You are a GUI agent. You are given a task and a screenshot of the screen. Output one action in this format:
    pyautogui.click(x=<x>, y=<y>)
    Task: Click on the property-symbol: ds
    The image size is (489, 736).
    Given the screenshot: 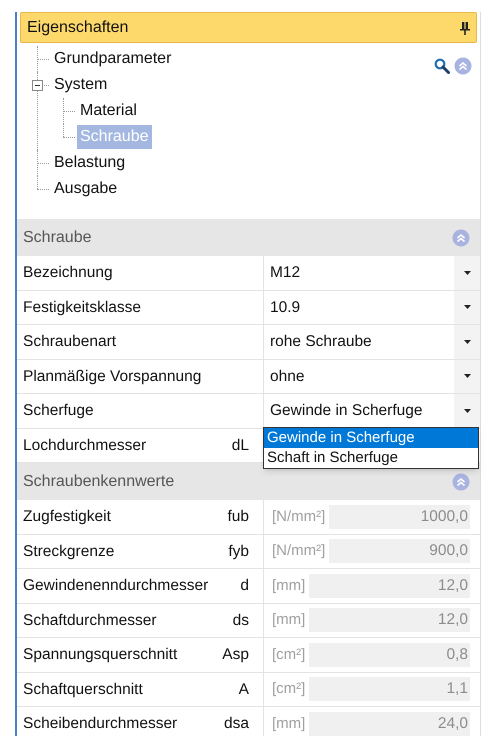 What is the action you would take?
    pyautogui.click(x=240, y=620)
    